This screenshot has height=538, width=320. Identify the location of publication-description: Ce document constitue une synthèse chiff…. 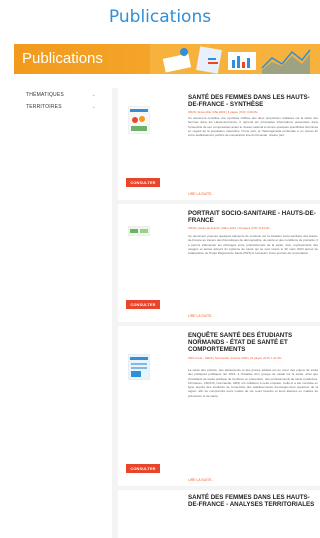
(253, 127).